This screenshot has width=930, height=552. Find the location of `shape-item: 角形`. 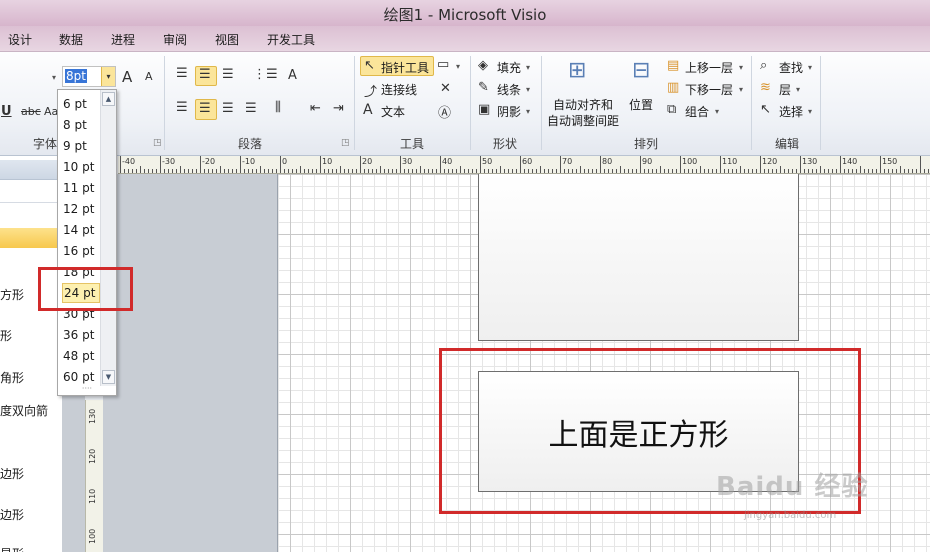

shape-item: 角形 is located at coordinates (12, 377).